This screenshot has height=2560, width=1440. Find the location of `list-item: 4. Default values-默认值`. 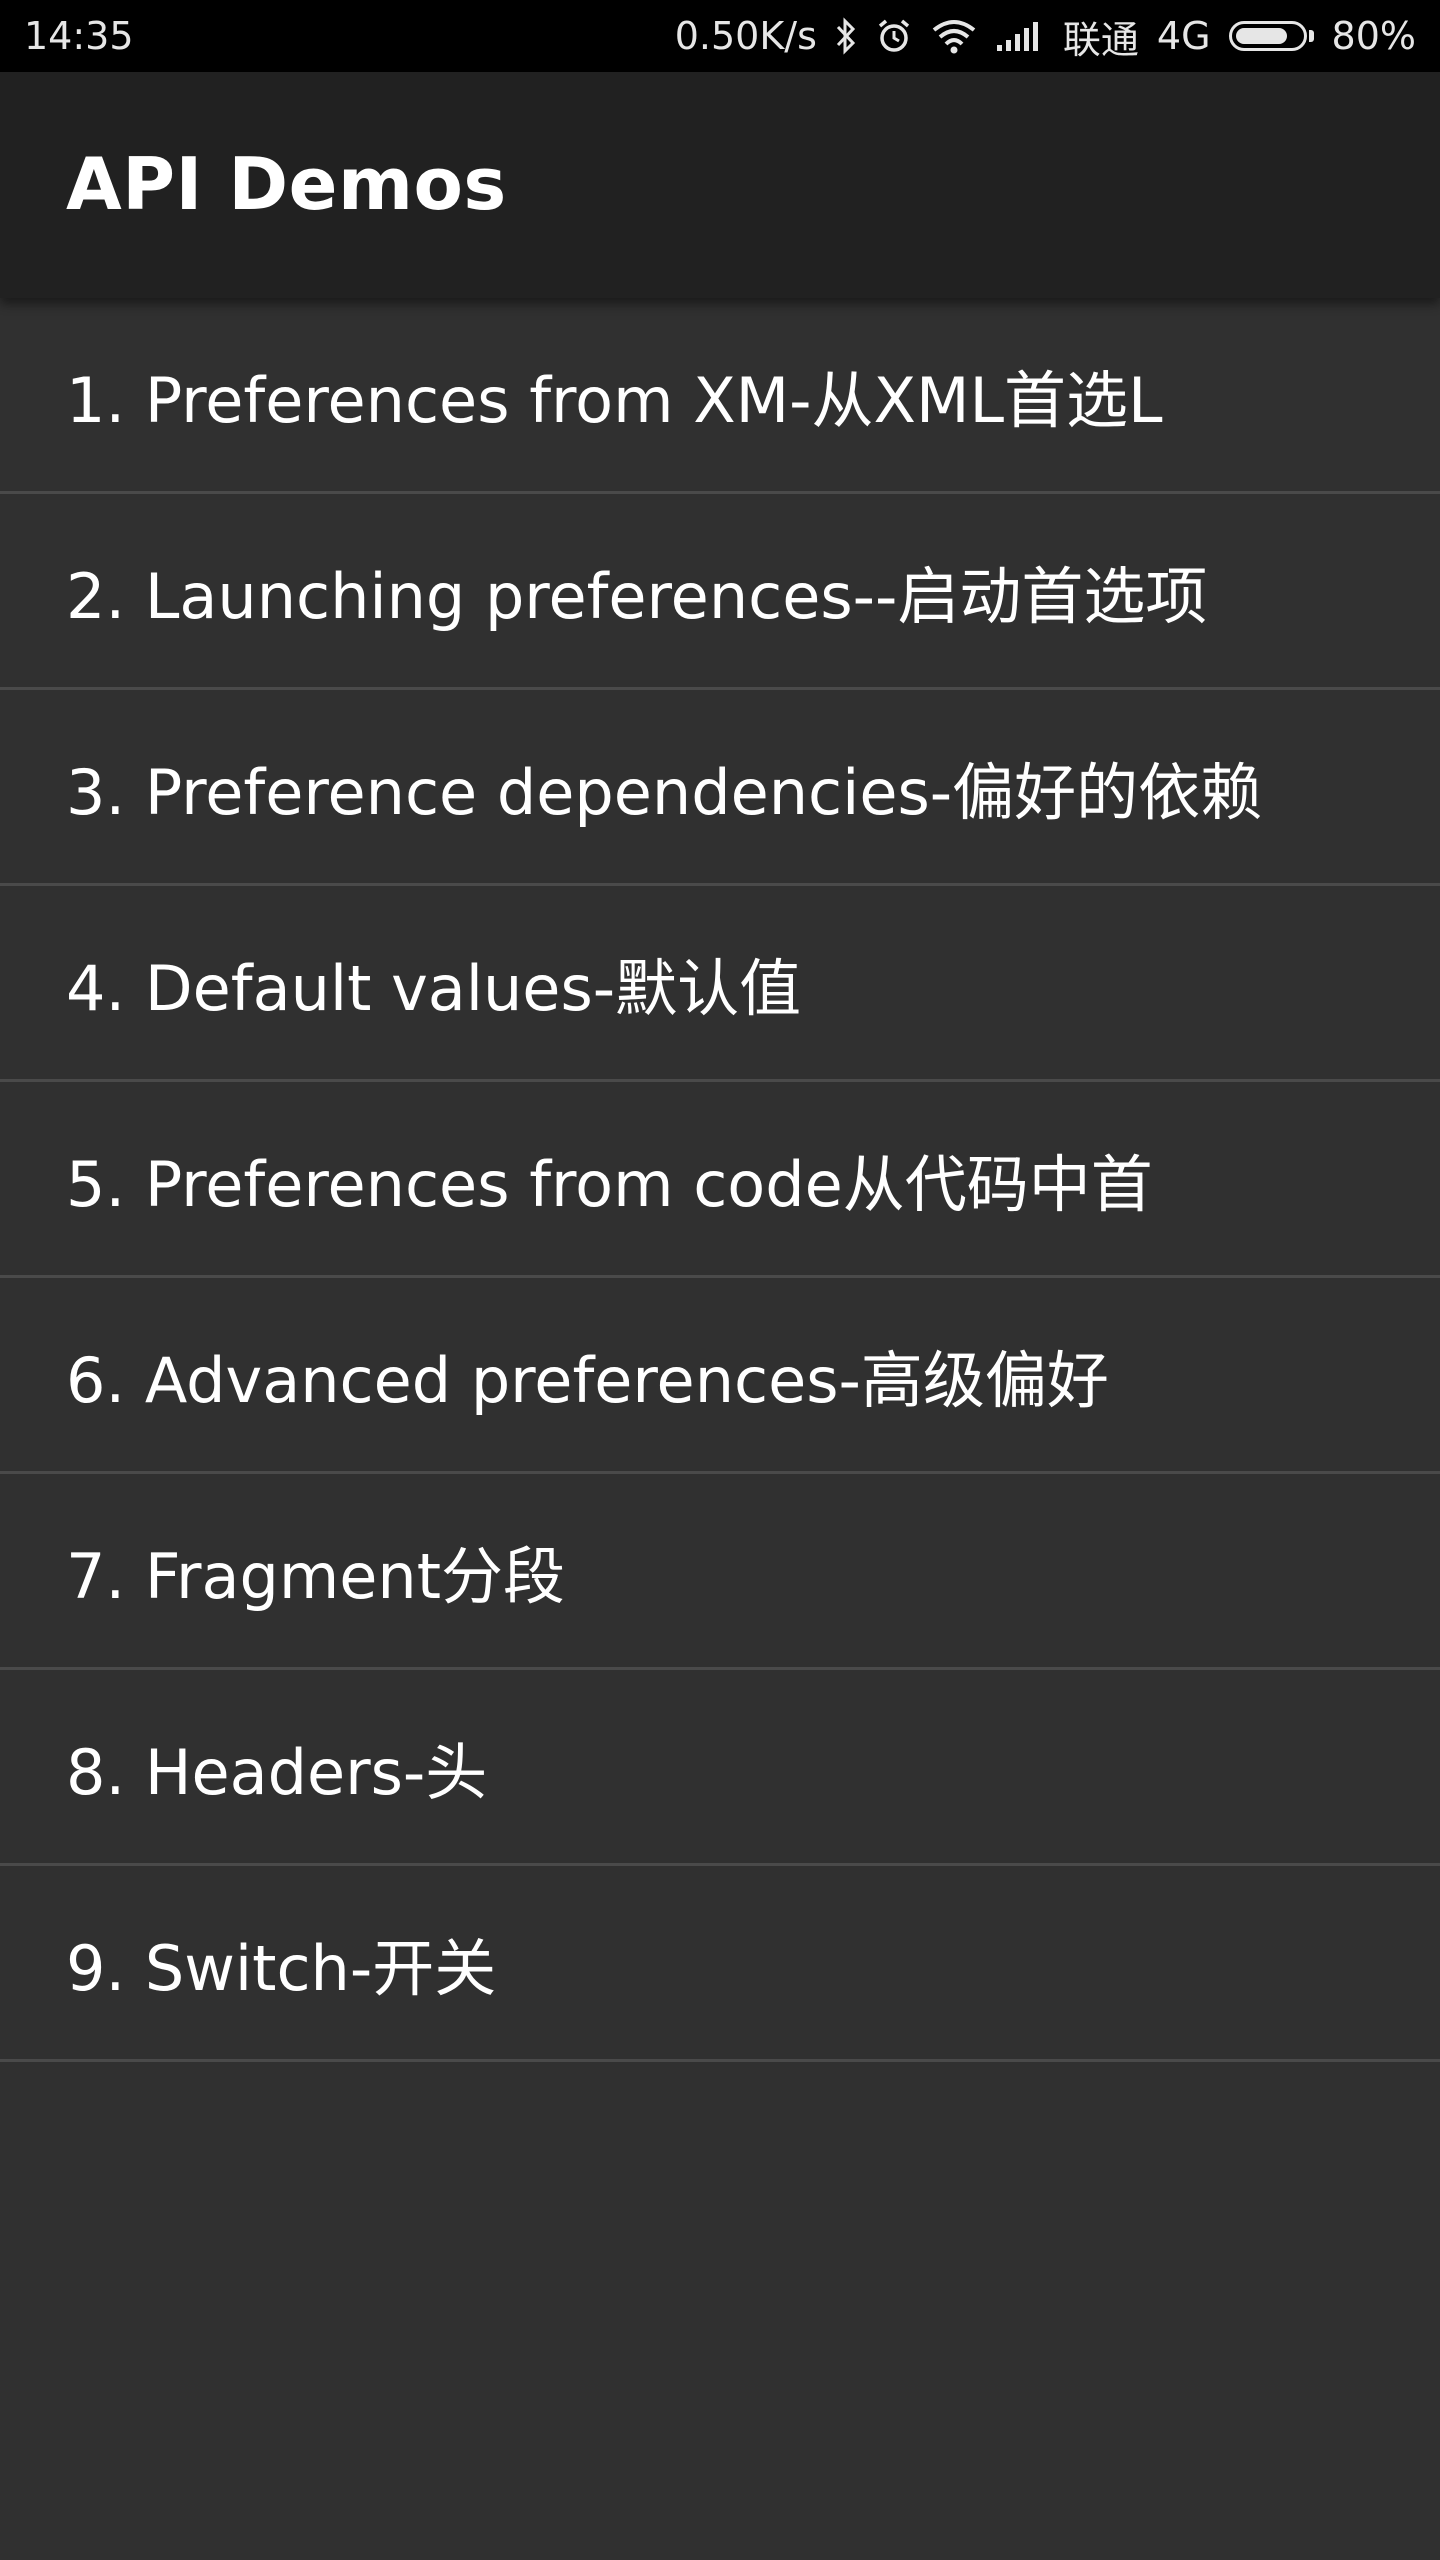

list-item: 4. Default values-默认值 is located at coordinates (720, 984).